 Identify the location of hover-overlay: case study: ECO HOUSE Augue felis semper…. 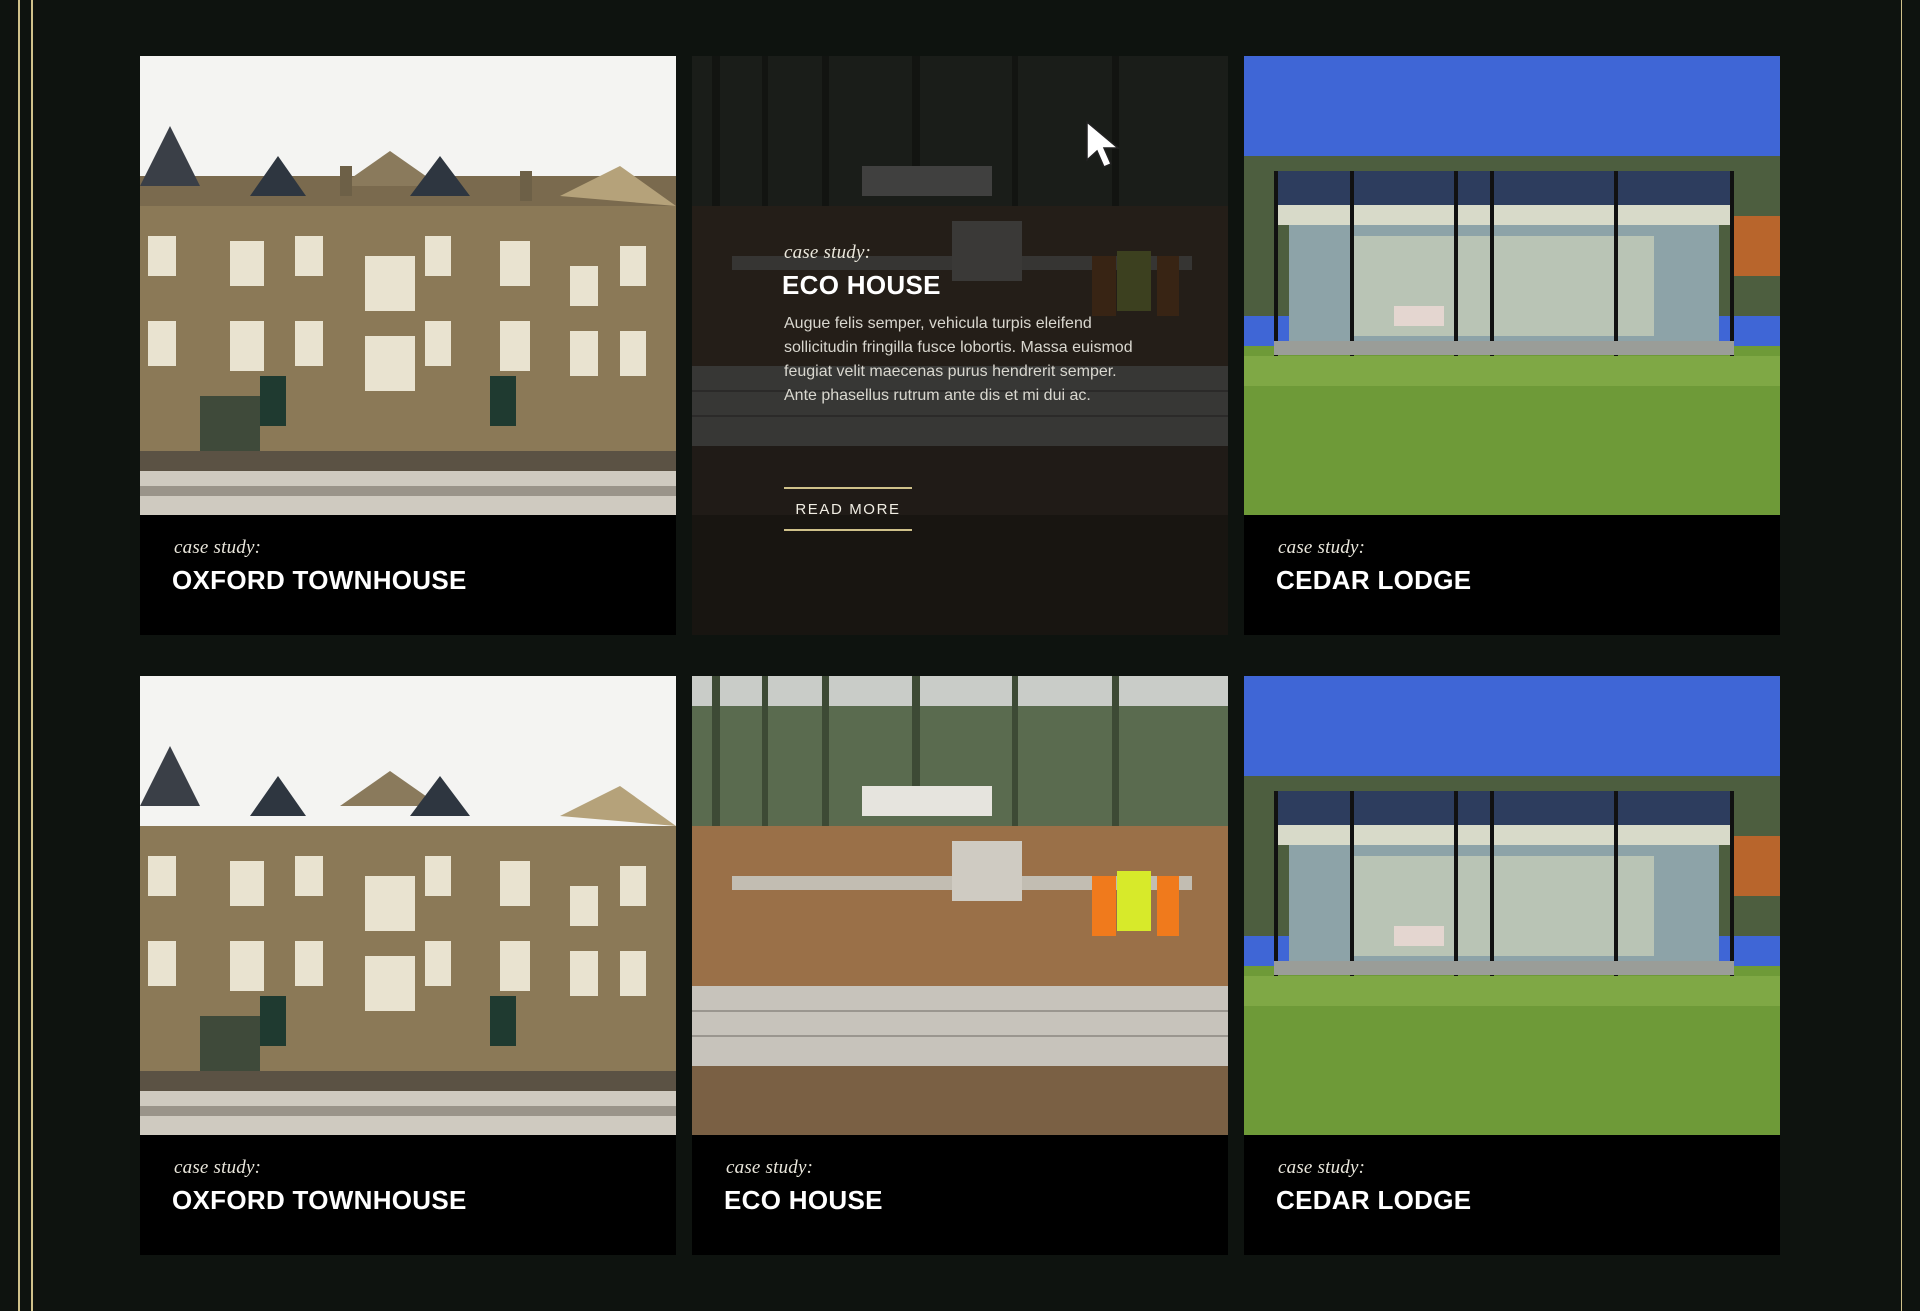
(960, 345).